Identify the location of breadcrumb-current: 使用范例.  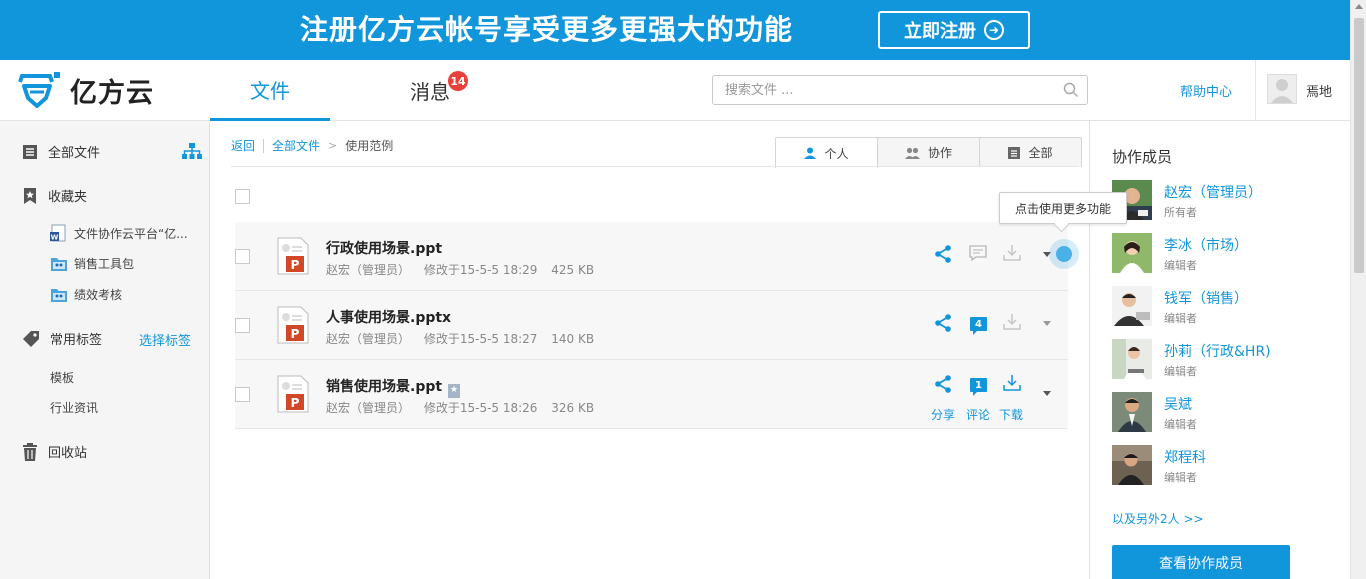
(369, 146).